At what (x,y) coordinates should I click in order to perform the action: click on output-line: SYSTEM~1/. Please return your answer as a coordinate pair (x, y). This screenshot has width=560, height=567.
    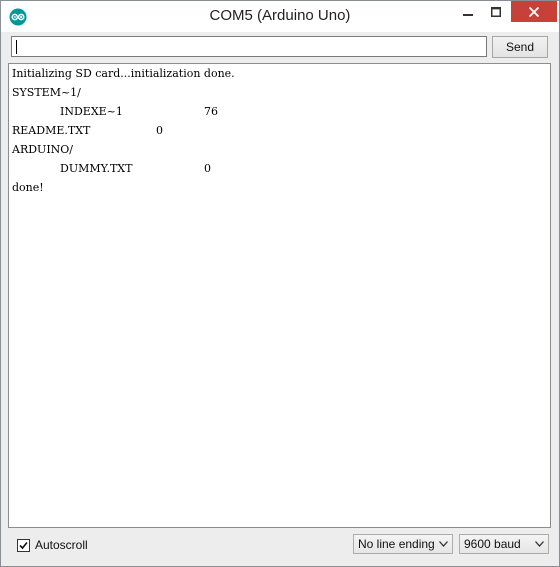
    Looking at the image, I should click on (46, 95).